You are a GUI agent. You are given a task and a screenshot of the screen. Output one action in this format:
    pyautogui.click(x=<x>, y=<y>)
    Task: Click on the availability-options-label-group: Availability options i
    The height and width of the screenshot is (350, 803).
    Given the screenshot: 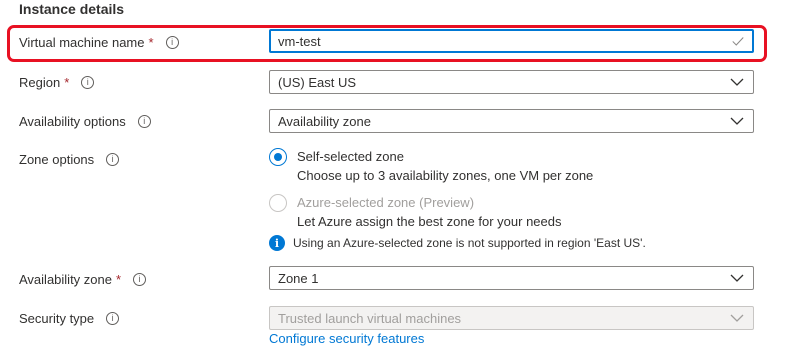 What is the action you would take?
    pyautogui.click(x=85, y=121)
    